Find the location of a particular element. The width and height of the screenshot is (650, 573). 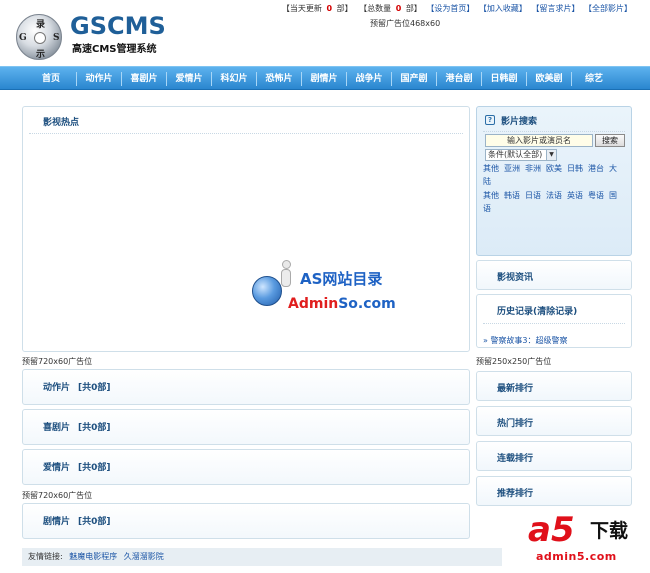

a5-logo-cn: 下载 is located at coordinates (609, 531).